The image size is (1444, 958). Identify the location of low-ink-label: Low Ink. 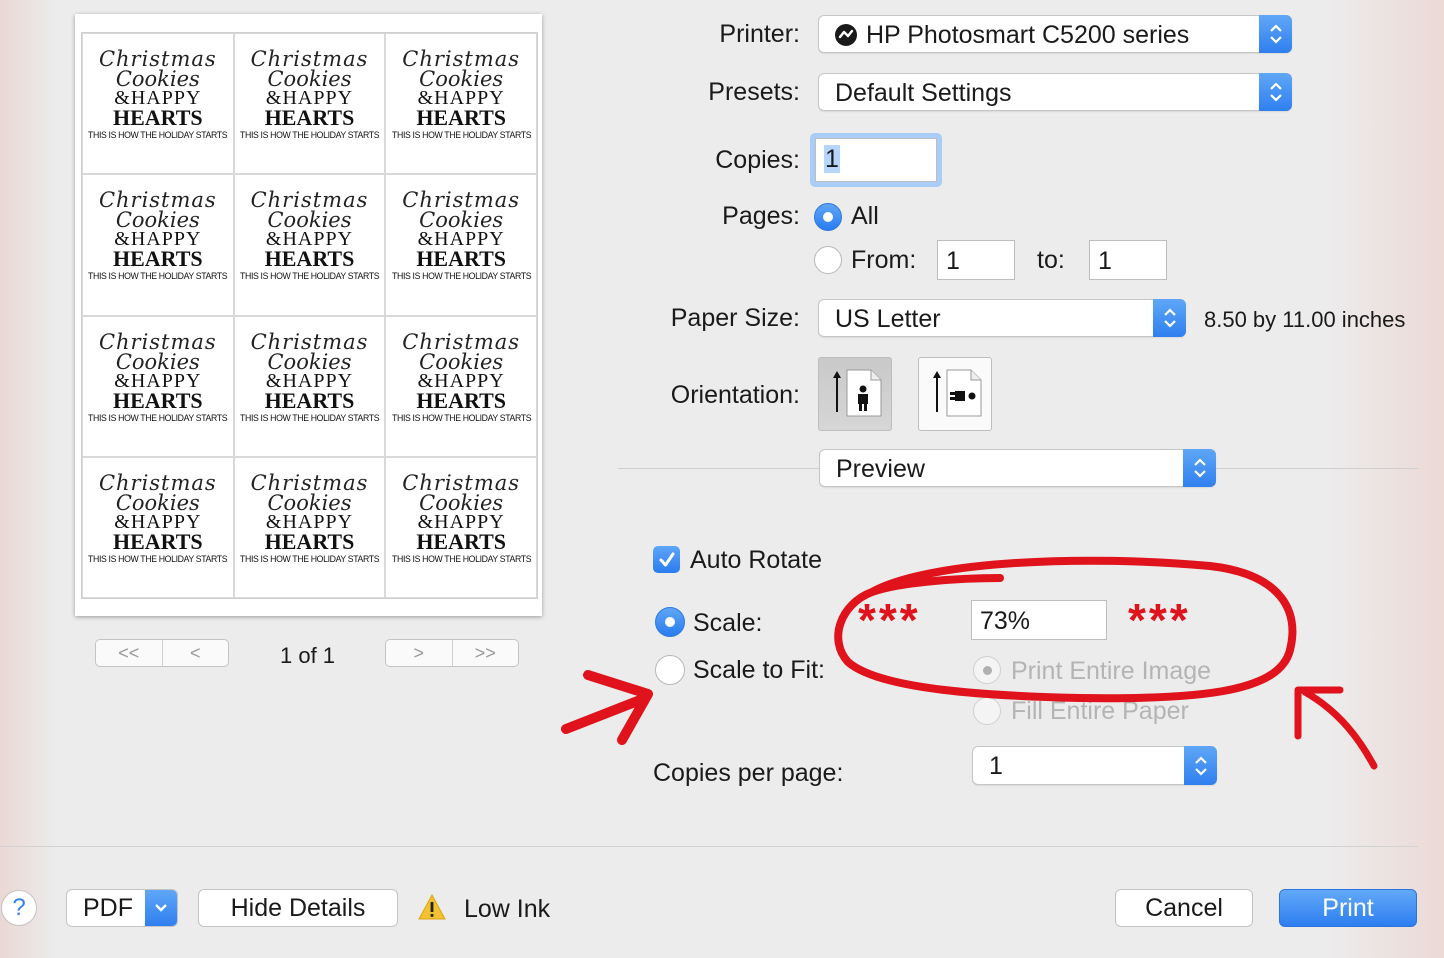
(507, 909).